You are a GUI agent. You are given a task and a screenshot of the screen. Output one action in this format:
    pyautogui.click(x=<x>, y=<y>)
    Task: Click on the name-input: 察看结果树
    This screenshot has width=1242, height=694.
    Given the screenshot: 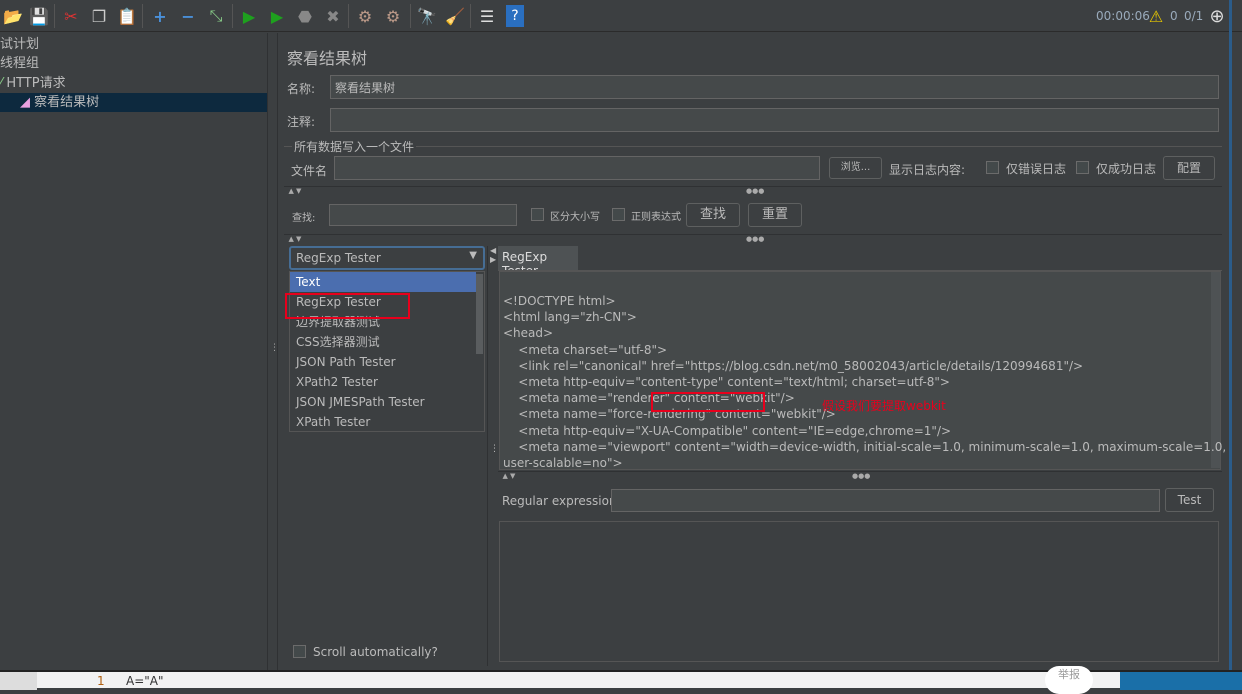 What is the action you would take?
    pyautogui.click(x=774, y=87)
    